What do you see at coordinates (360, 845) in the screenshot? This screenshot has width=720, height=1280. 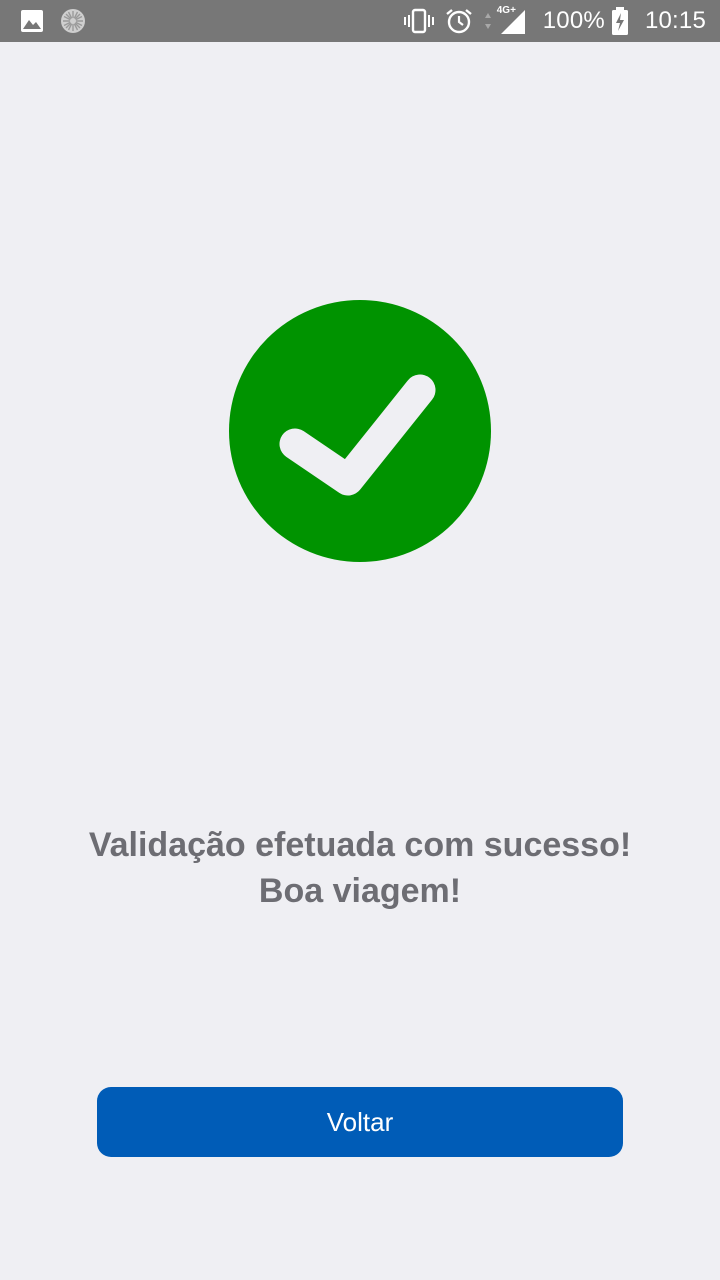 I see `success-message-line1: Validação efetuada com sucesso!` at bounding box center [360, 845].